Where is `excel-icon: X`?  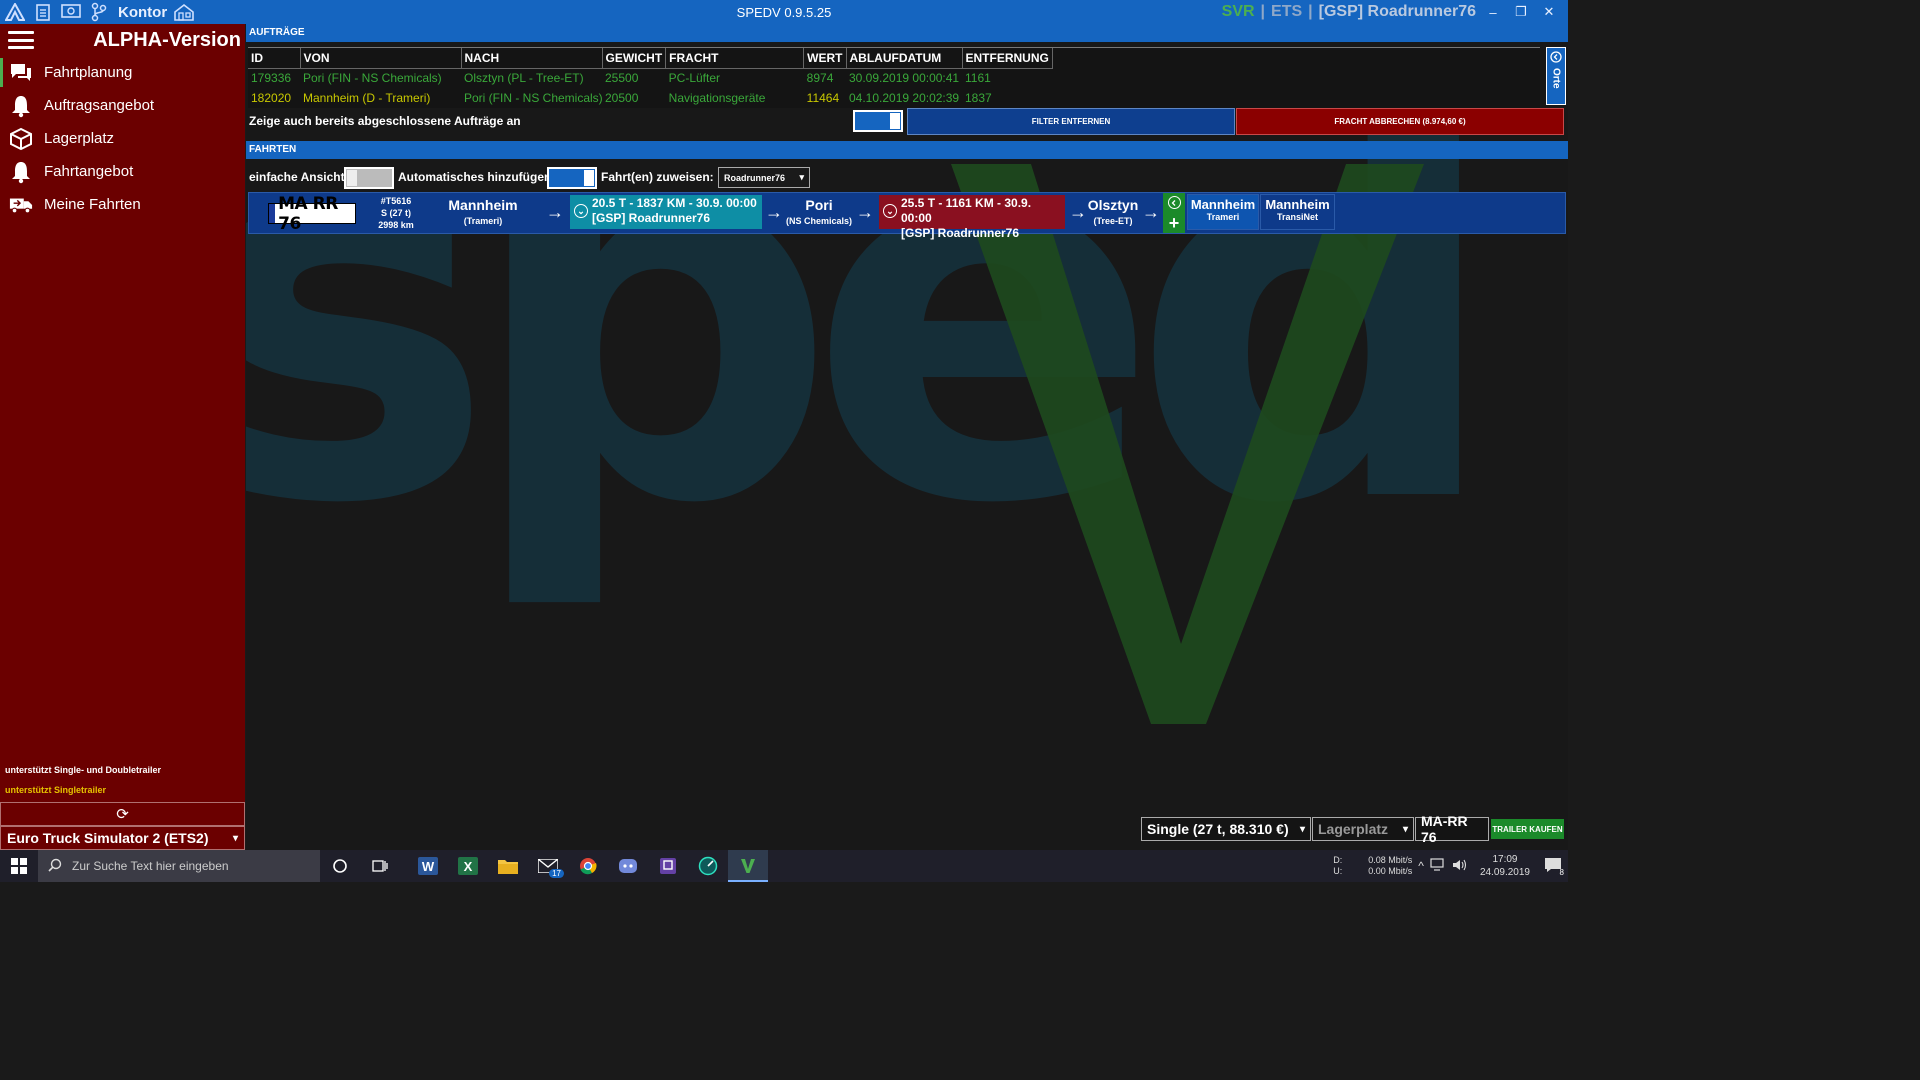
excel-icon: X is located at coordinates (468, 866).